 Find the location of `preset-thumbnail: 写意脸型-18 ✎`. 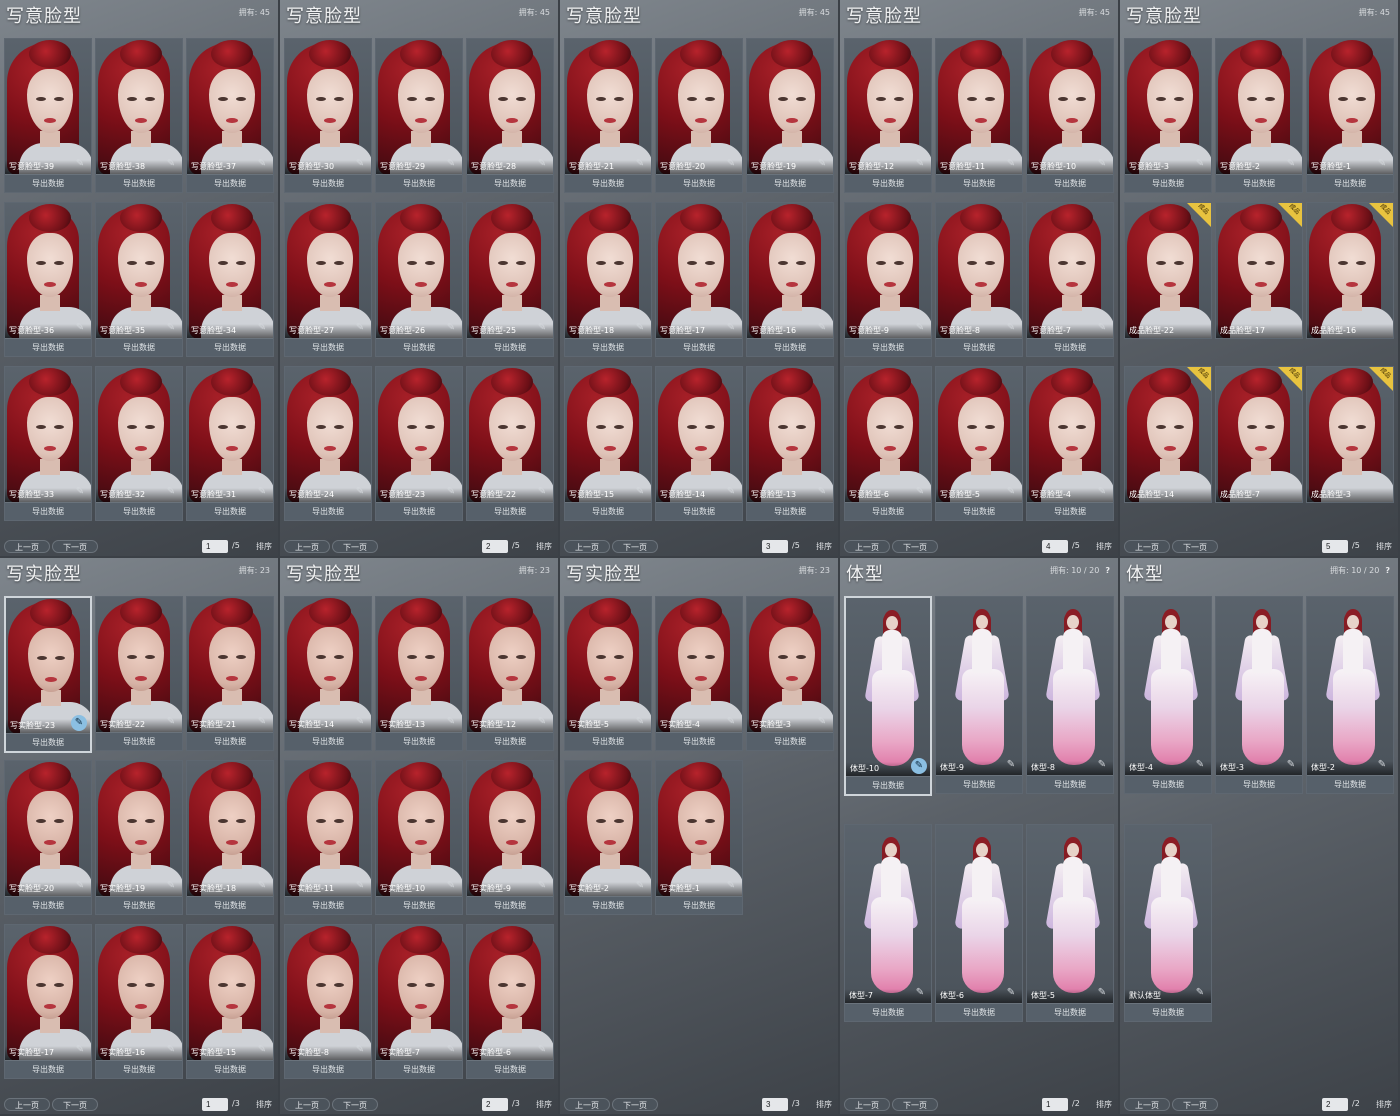

preset-thumbnail: 写意脸型-18 ✎ is located at coordinates (608, 270).